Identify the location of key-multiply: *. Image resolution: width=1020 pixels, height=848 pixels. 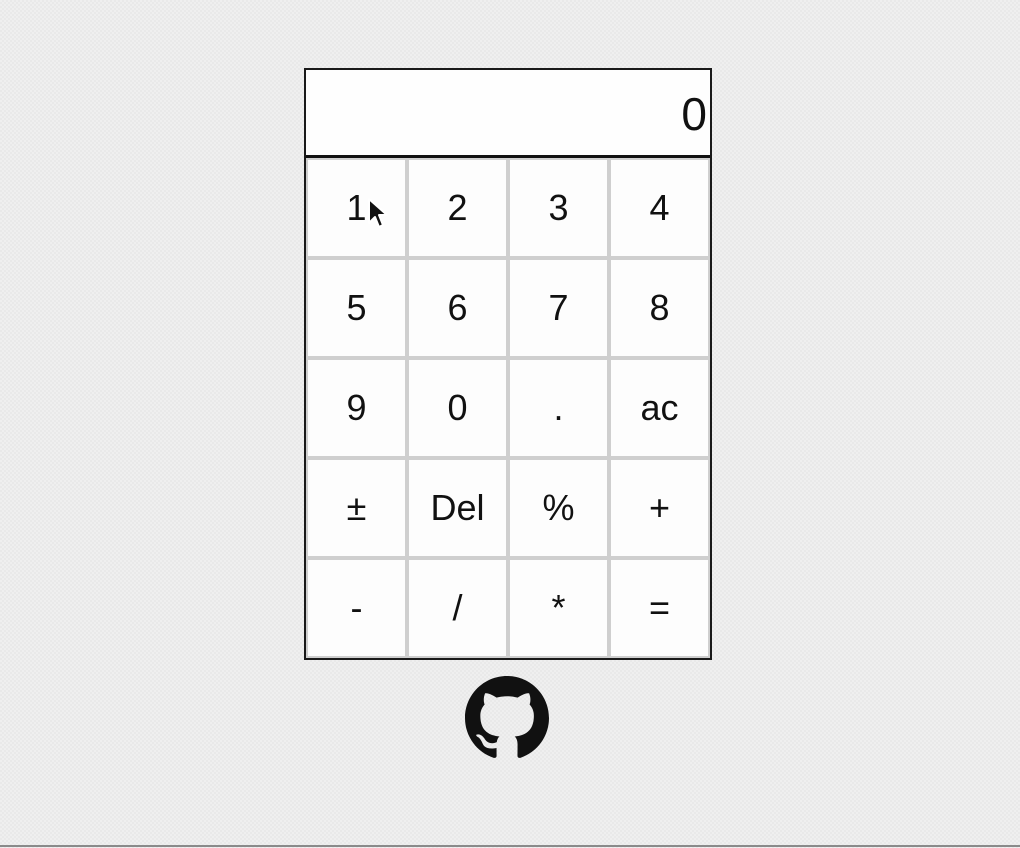
(558, 608).